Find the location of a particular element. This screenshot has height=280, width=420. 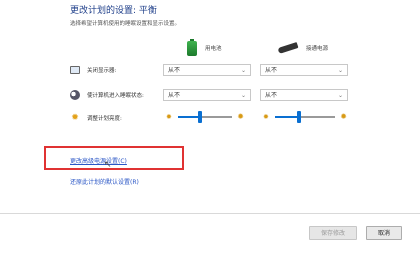

display-battery-value: 从不 is located at coordinates (174, 70).